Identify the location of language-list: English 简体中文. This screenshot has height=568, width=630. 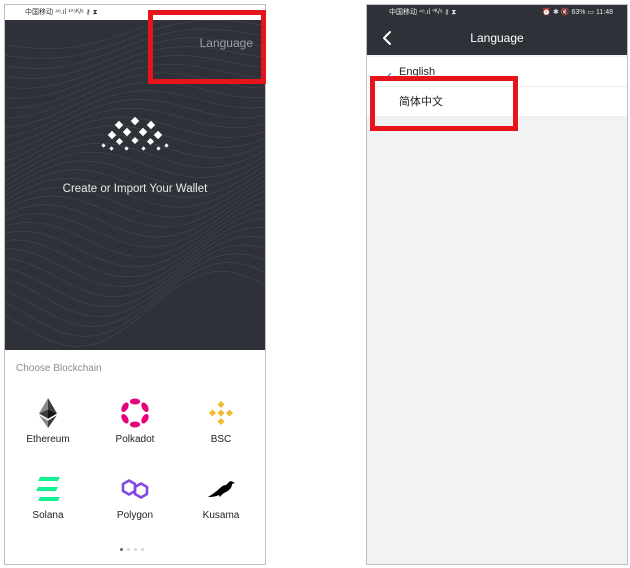
(497, 87).